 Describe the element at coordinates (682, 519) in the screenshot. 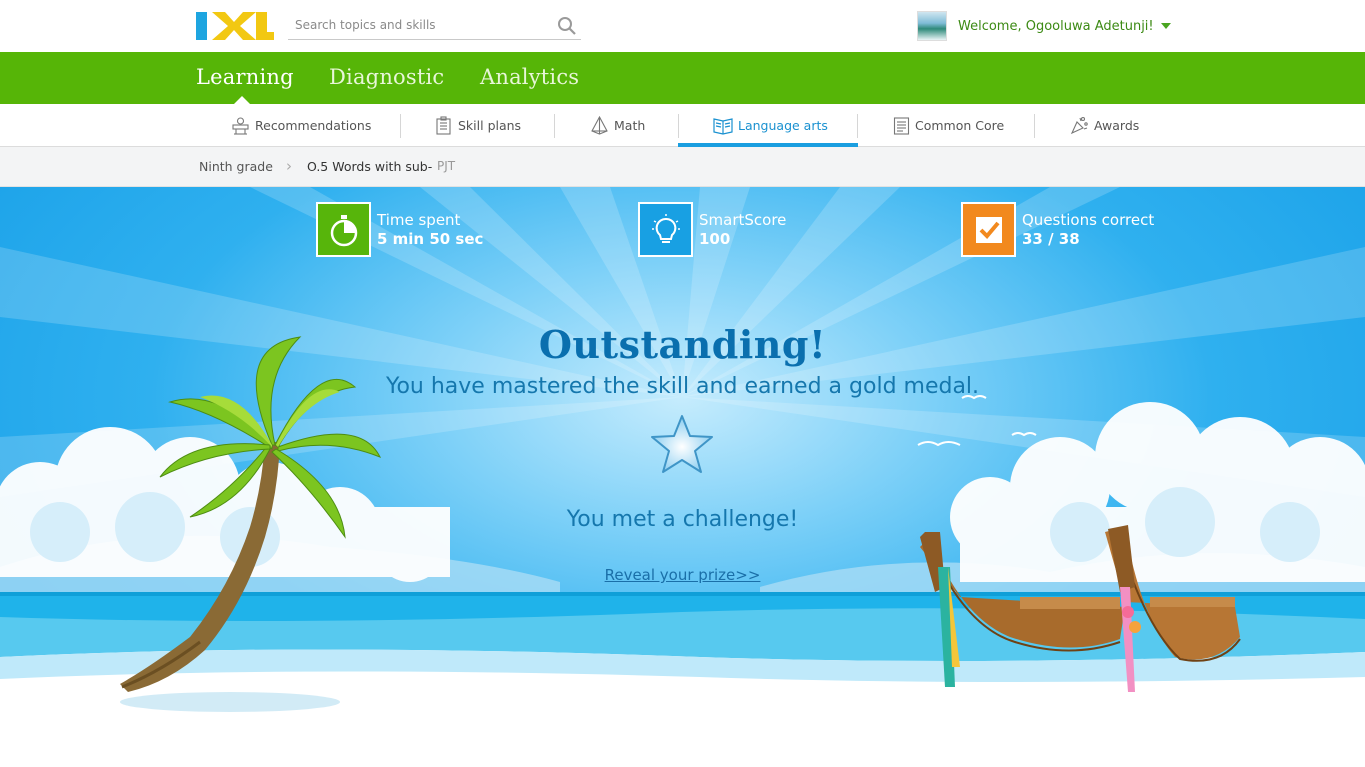

I see `challenge-message: You met a challenge!` at that location.